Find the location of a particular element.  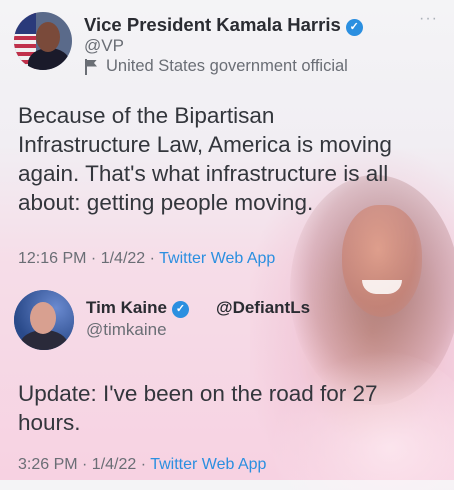

gov-label: United States government official is located at coordinates (216, 66).